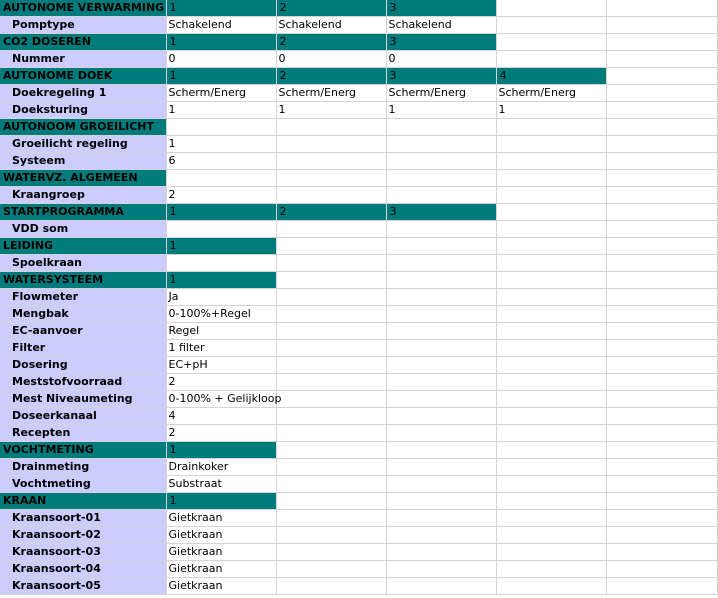  Describe the element at coordinates (221, 25) in the screenshot. I see `value-cell: Schakelend` at that location.